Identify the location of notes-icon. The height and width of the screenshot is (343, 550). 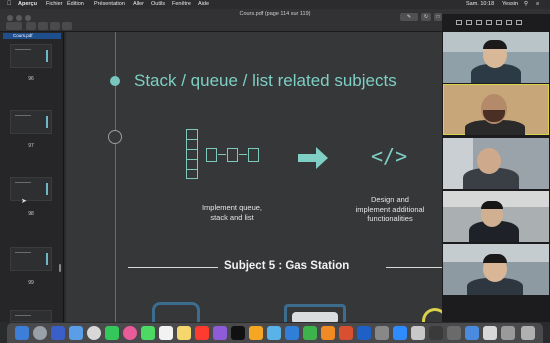
(184, 333).